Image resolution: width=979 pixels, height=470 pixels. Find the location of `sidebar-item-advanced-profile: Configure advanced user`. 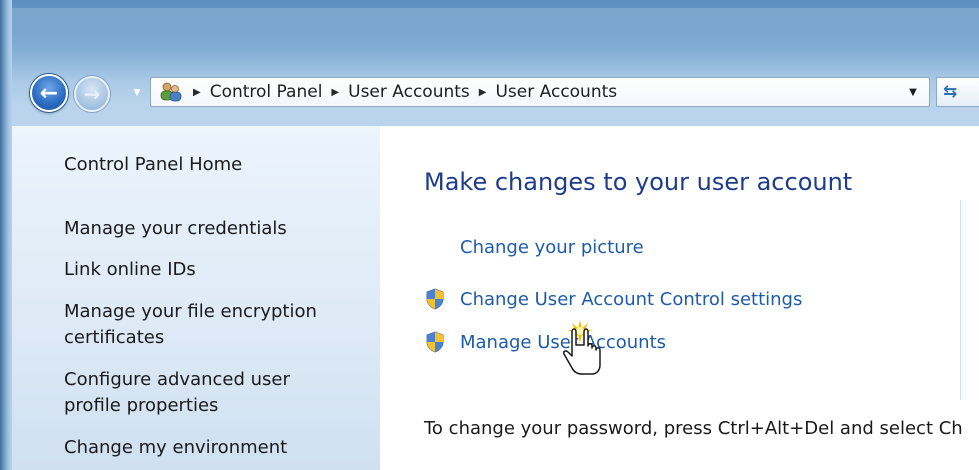

sidebar-item-advanced-profile: Configure advanced user is located at coordinates (177, 380).